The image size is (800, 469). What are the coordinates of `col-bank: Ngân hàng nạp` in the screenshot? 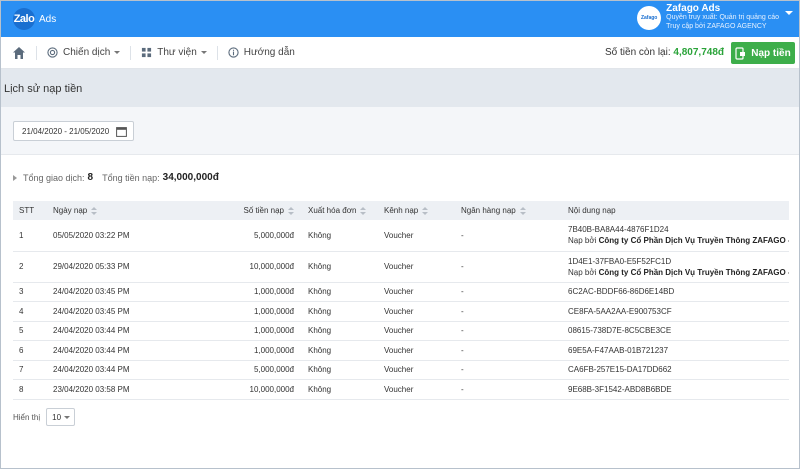 It's located at (508, 210).